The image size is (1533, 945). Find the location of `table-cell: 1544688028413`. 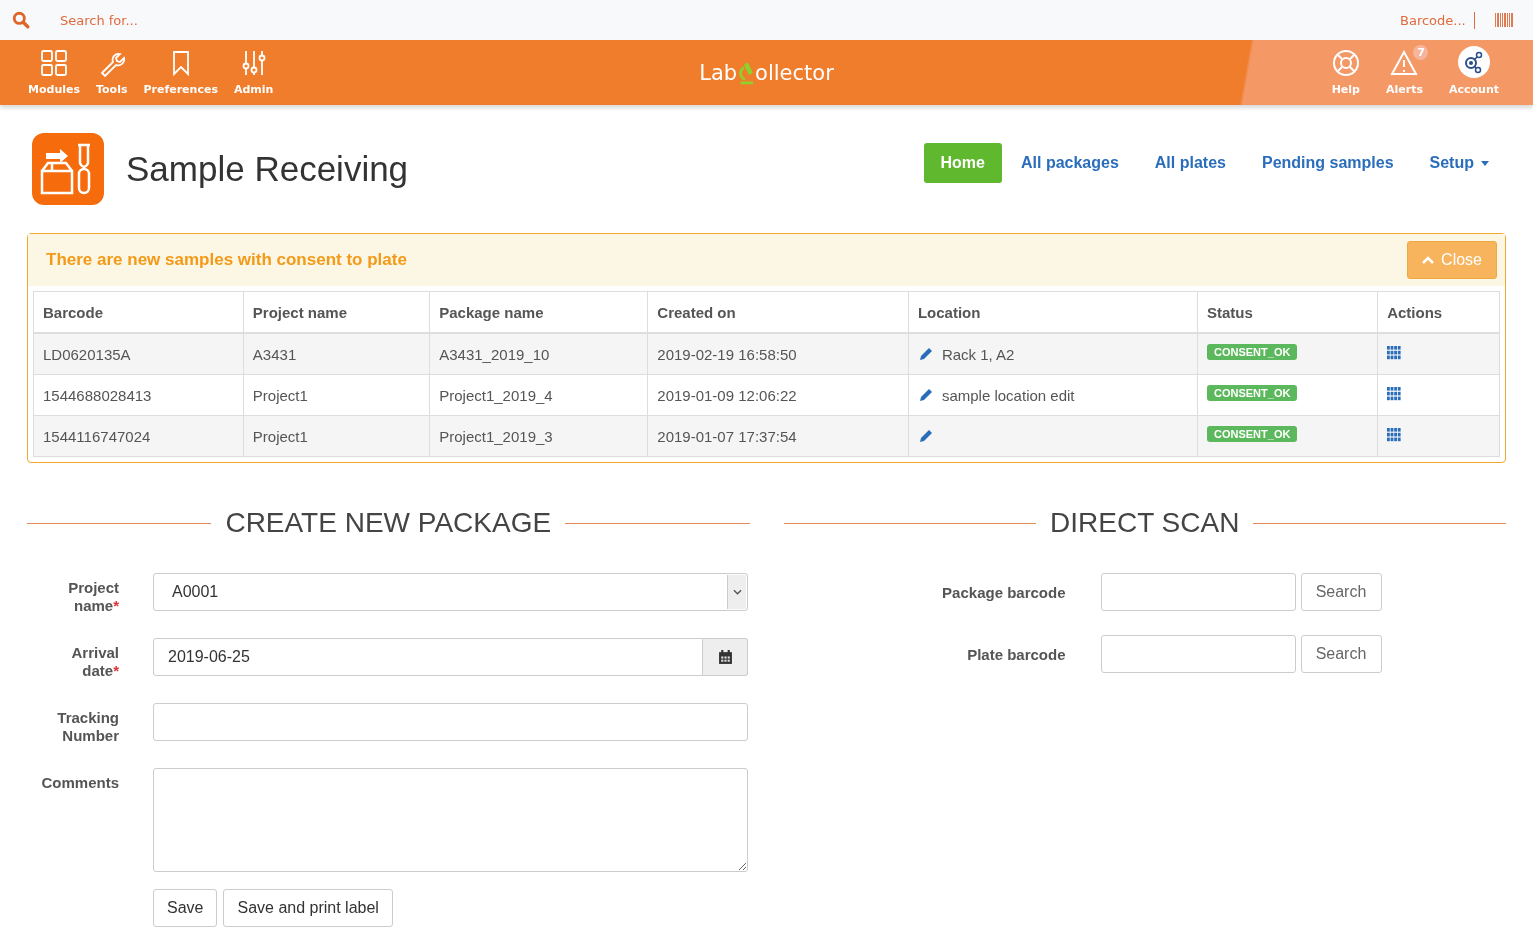

table-cell: 1544688028413 is located at coordinates (138, 395).